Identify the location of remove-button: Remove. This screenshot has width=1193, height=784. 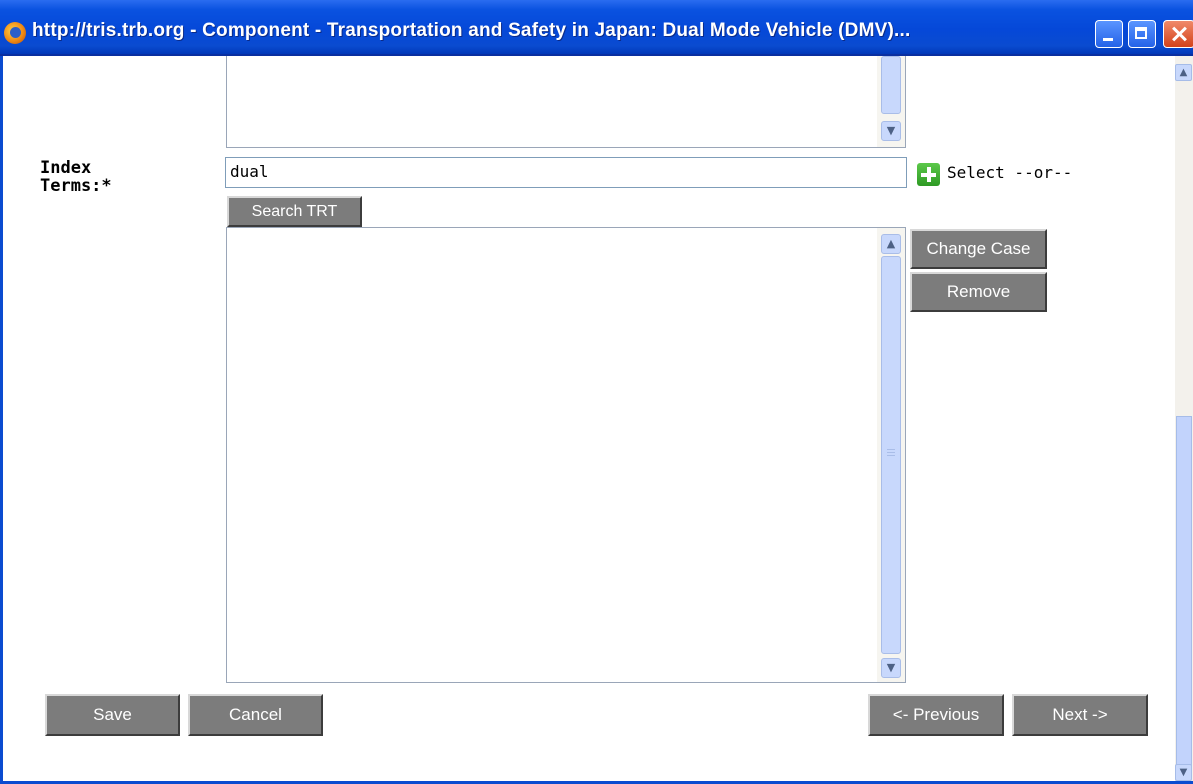
(978, 292).